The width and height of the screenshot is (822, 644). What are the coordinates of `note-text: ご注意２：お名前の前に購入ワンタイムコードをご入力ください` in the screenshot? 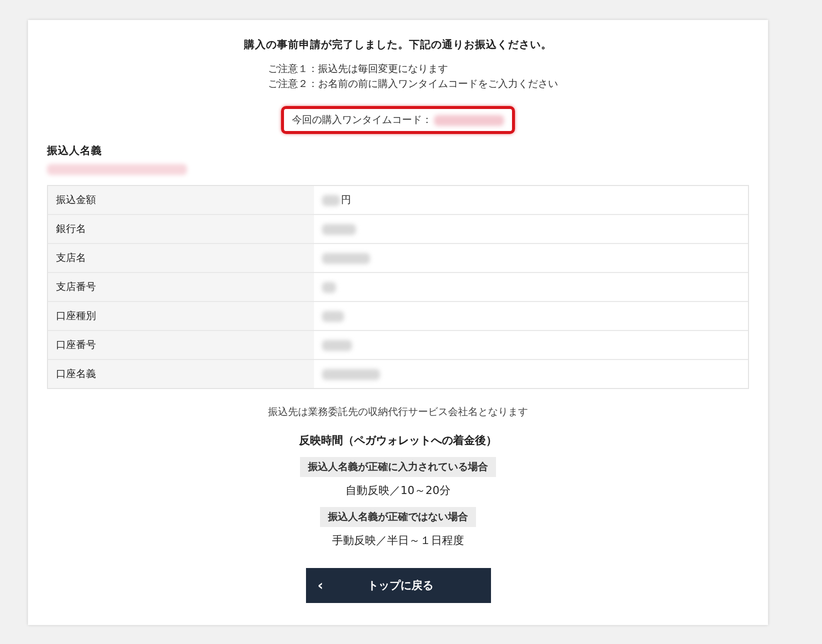 It's located at (413, 84).